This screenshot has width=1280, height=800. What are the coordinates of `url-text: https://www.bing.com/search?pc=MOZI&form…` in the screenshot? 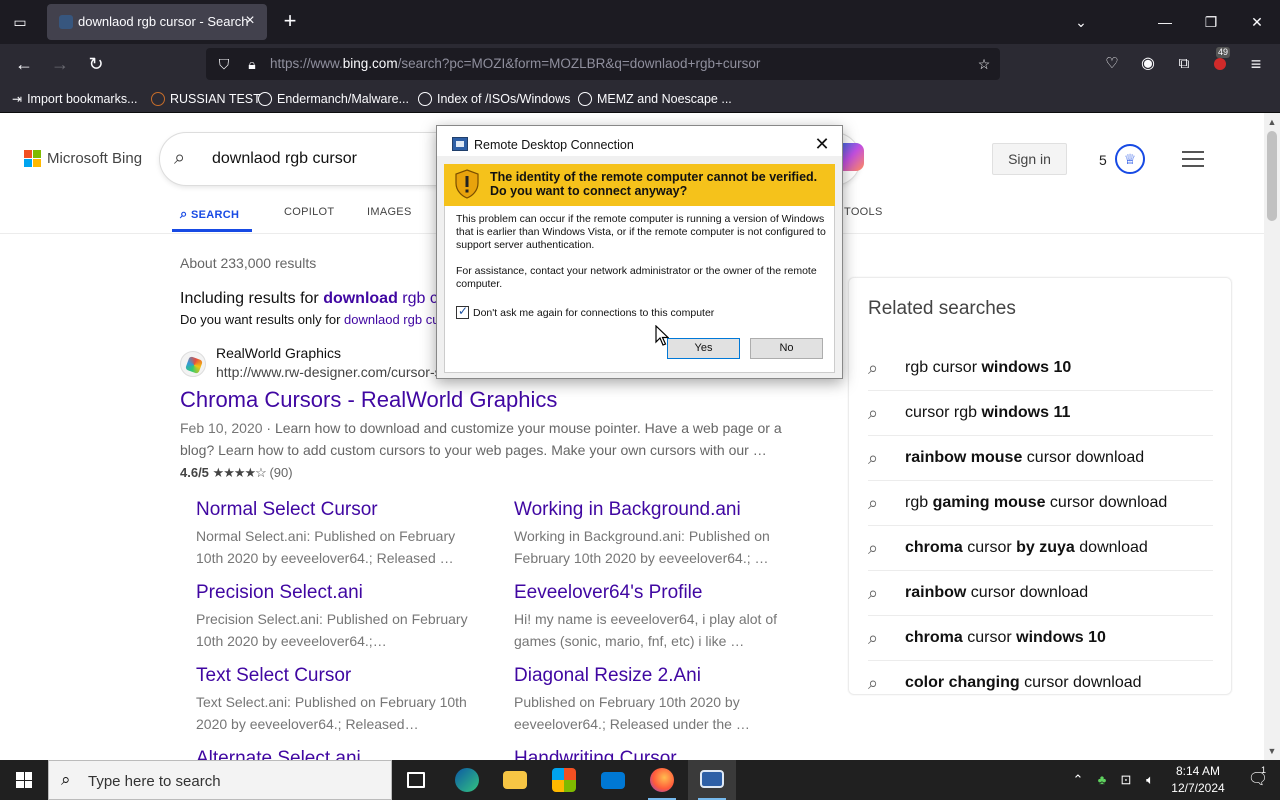 It's located at (515, 63).